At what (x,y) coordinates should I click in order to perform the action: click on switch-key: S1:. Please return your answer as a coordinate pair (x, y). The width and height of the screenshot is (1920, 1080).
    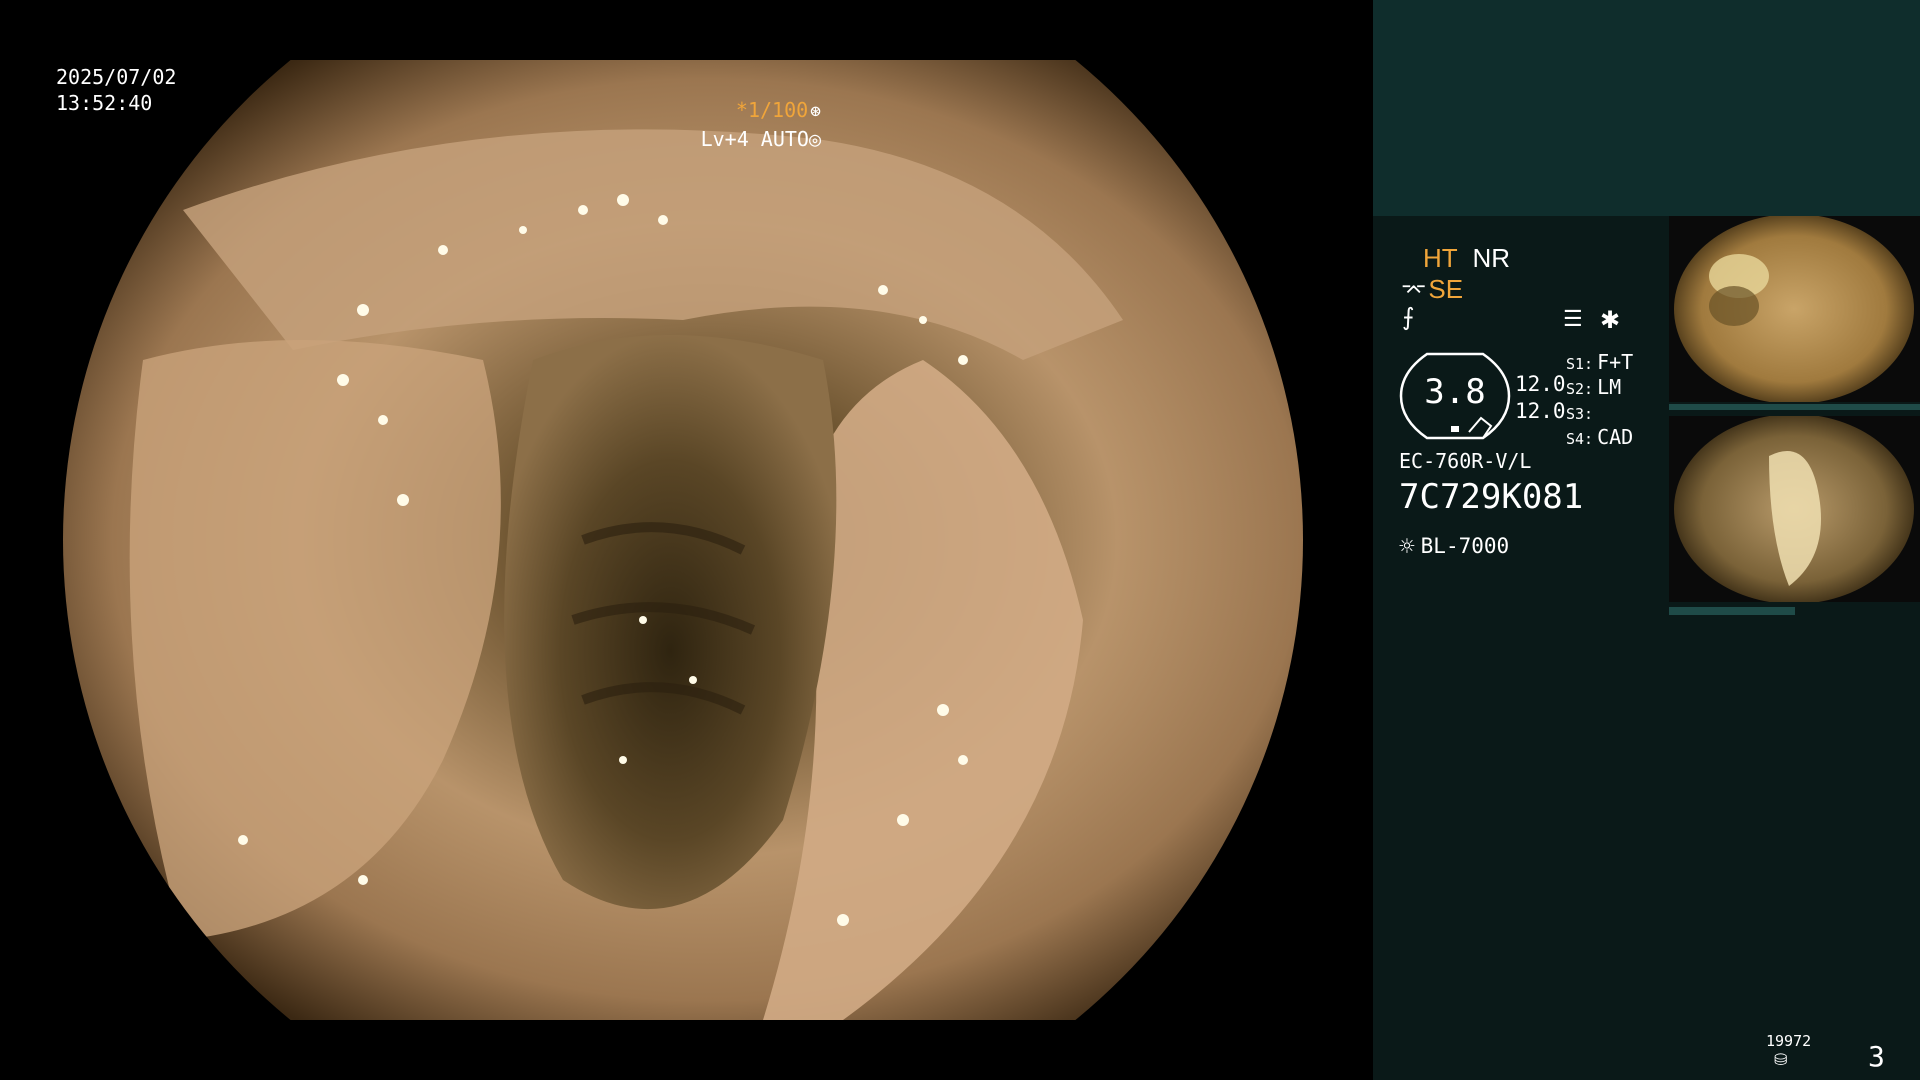
    Looking at the image, I should click on (1580, 364).